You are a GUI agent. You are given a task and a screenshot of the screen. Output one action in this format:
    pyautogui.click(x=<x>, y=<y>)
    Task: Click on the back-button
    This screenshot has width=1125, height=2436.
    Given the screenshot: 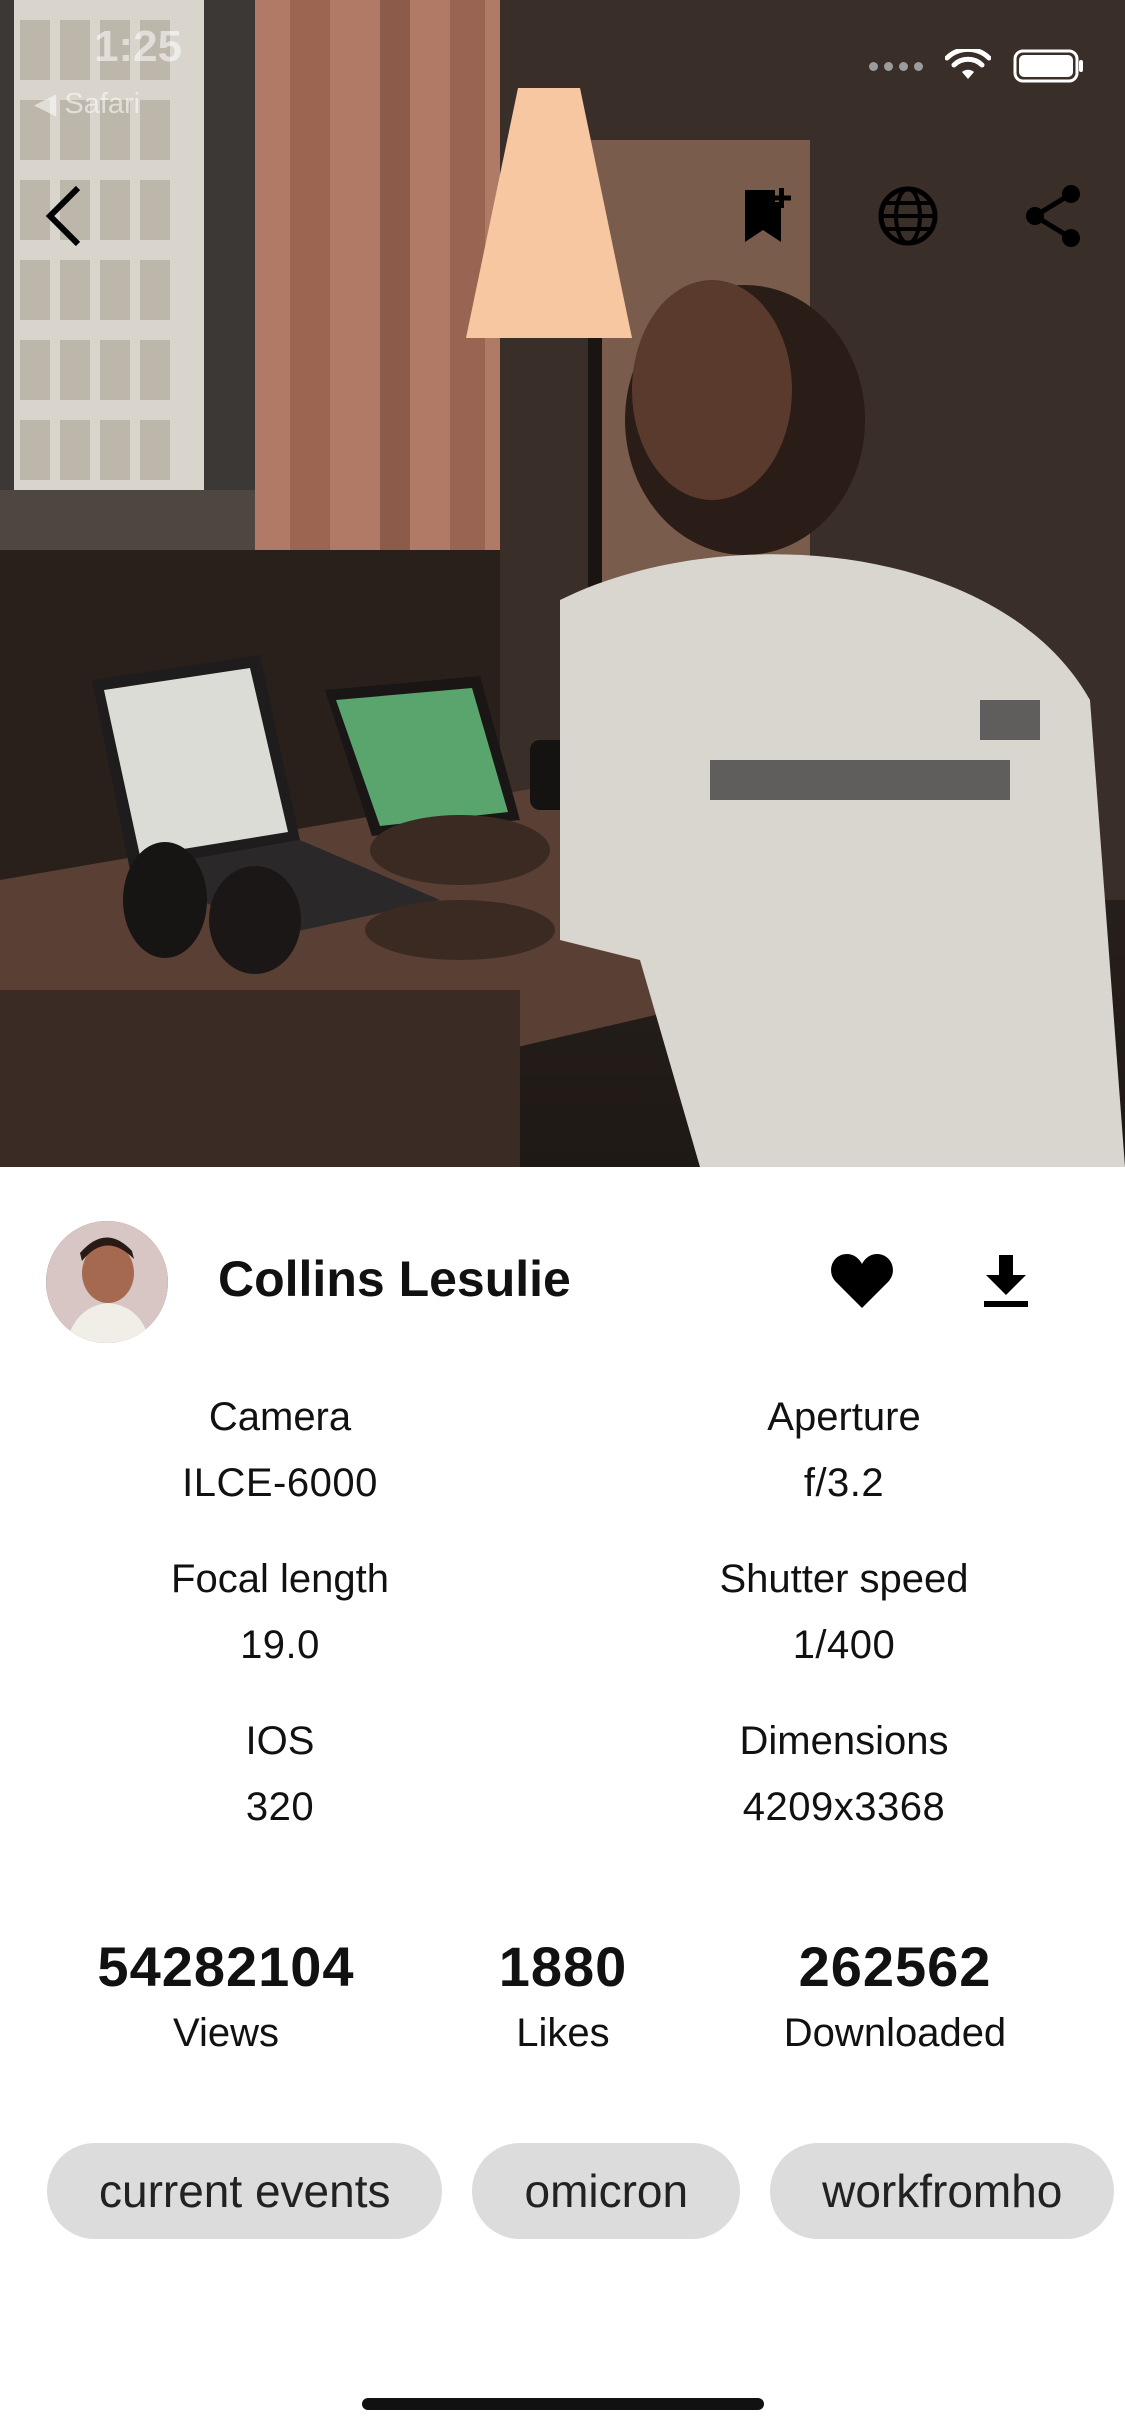 What is the action you would take?
    pyautogui.click(x=64, y=216)
    